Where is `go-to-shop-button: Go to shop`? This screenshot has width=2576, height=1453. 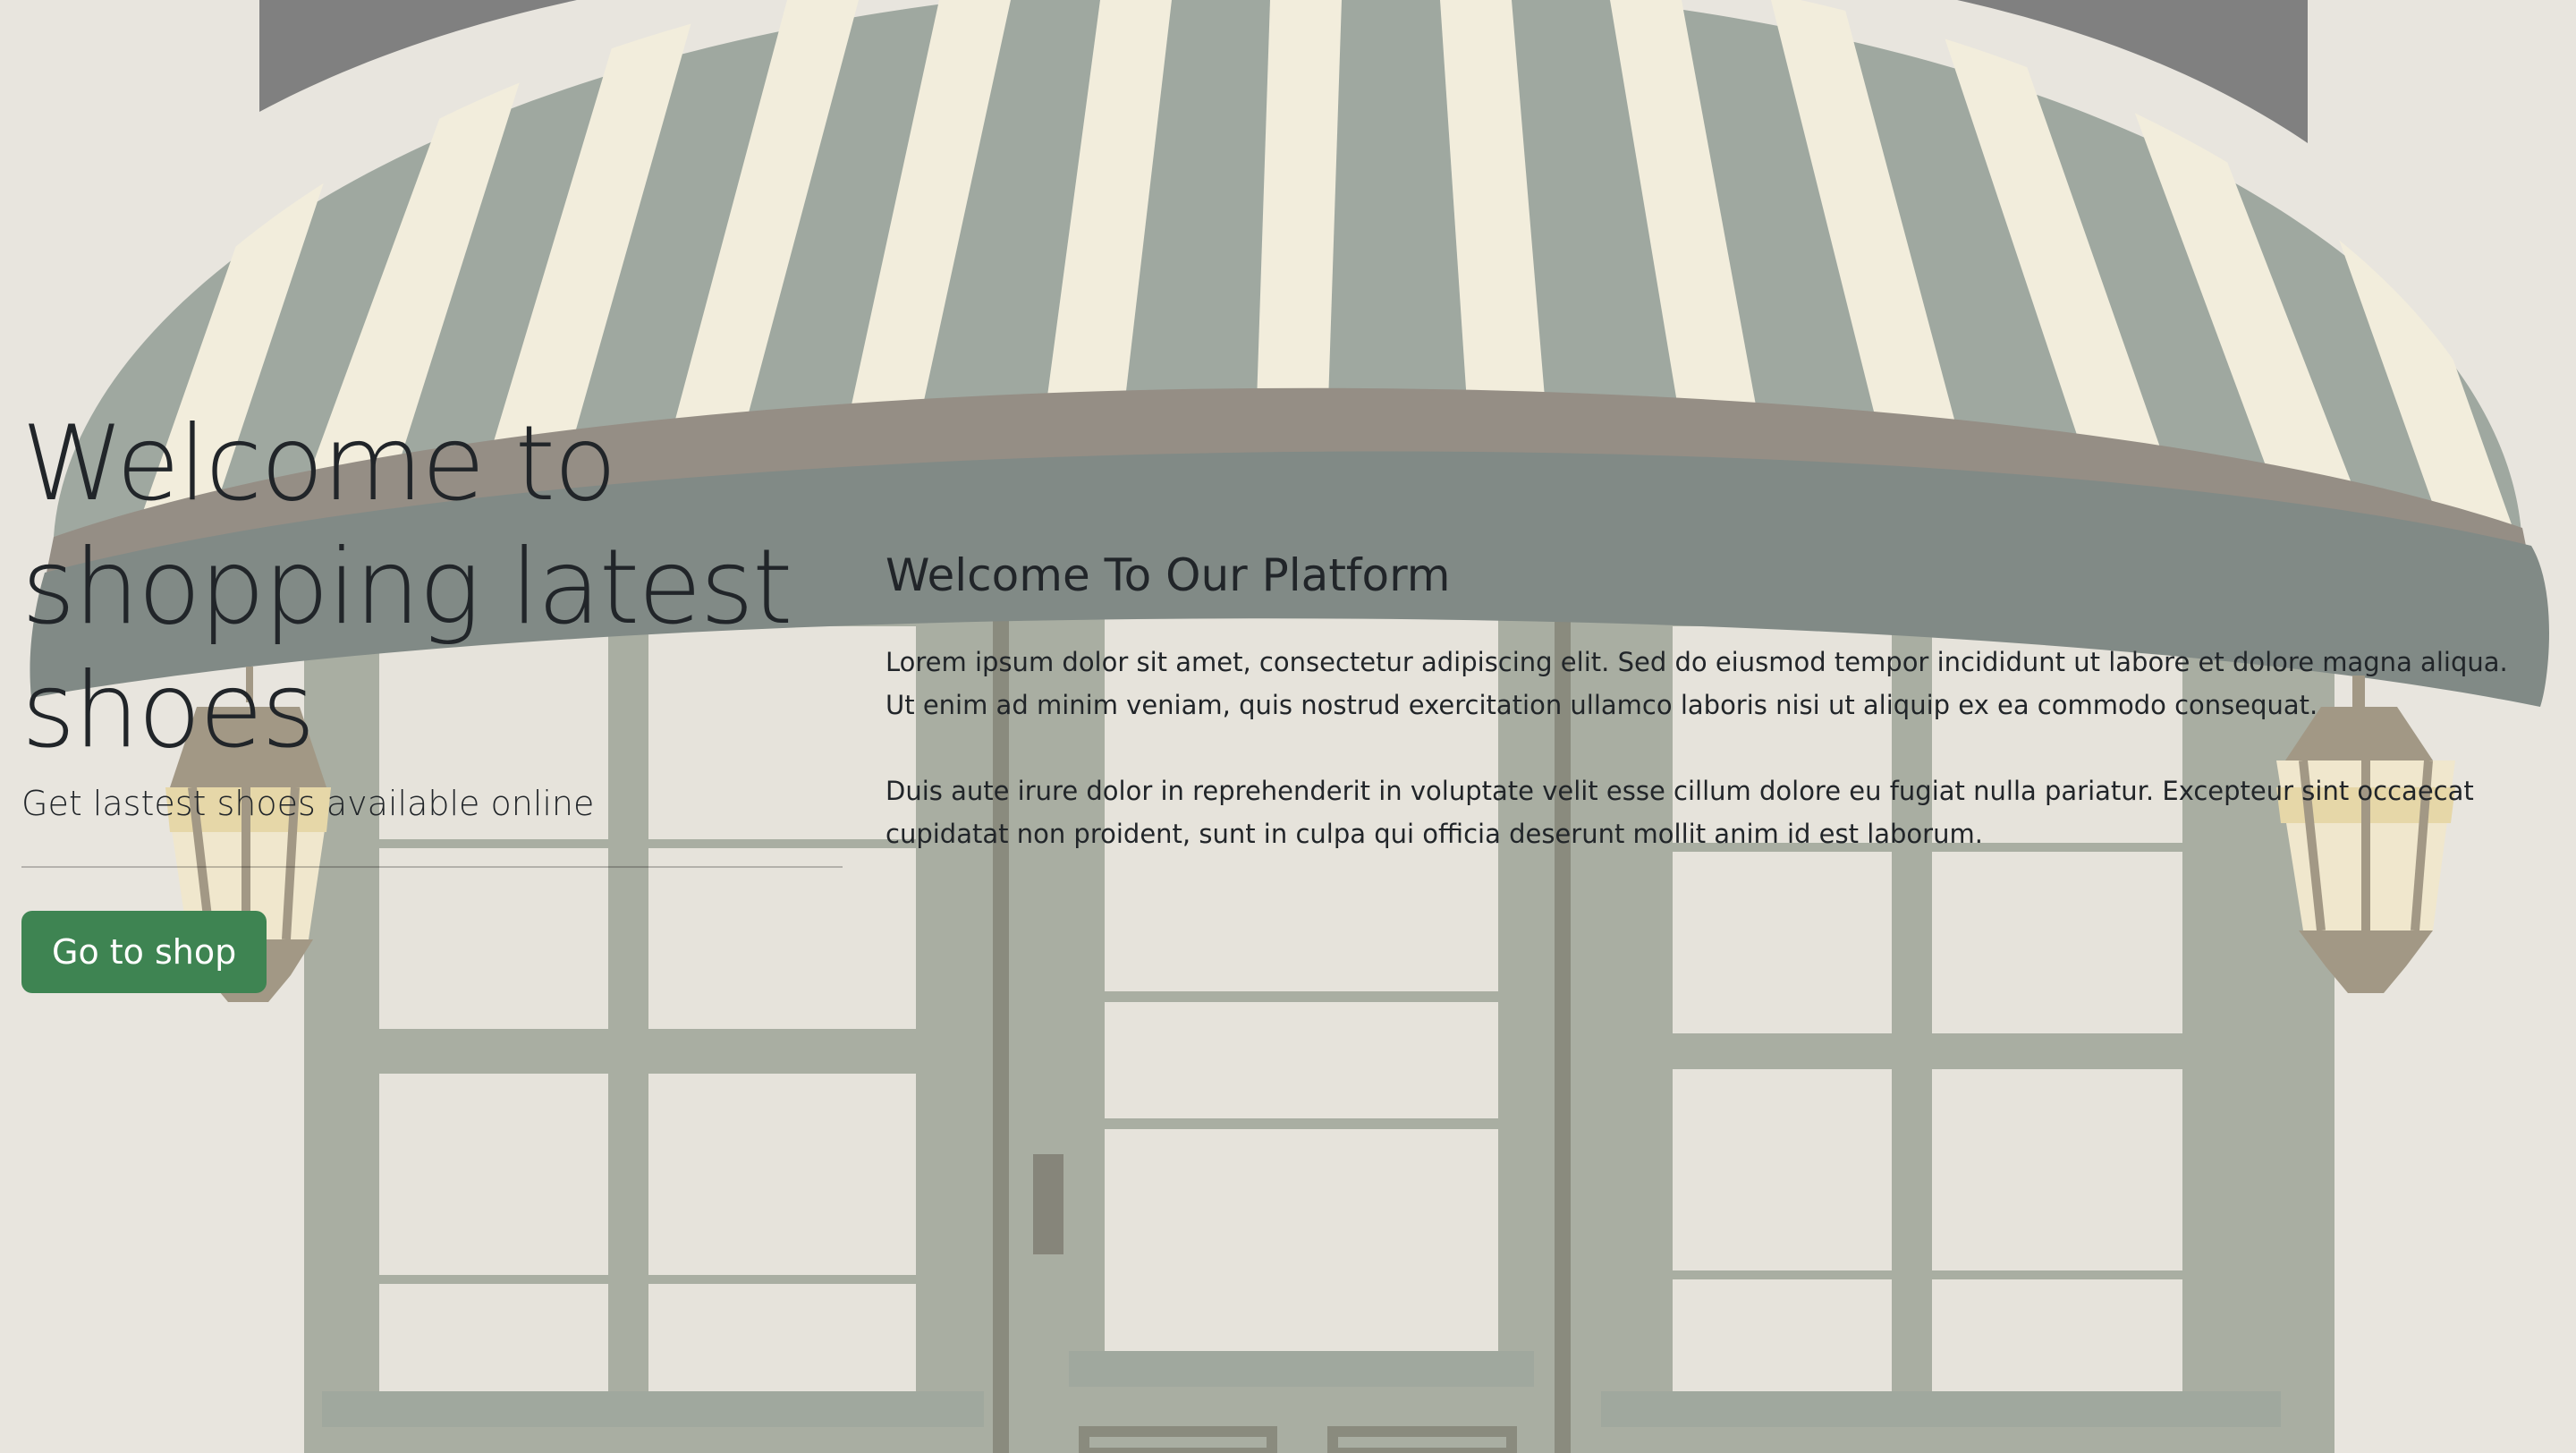 go-to-shop-button: Go to shop is located at coordinates (144, 952).